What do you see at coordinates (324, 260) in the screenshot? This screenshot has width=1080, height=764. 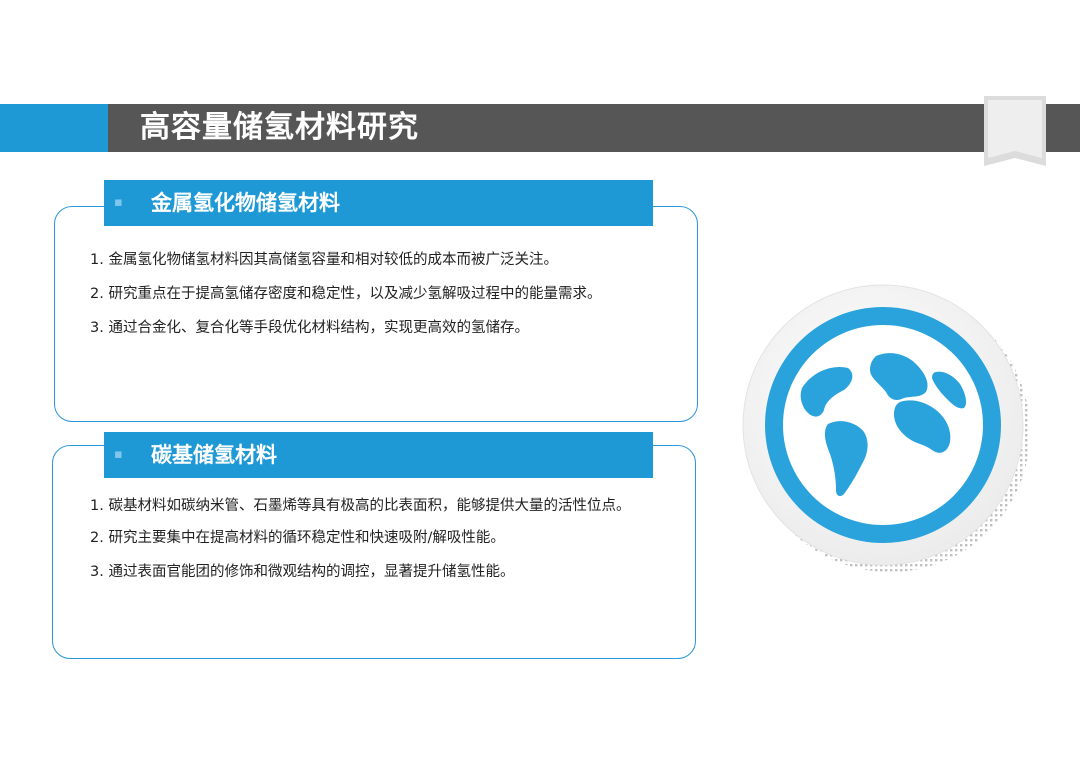 I see `list-item: 1. 金属氢化物储氢材料因其高储氢容量和相对较低的成本而被广泛关注。` at bounding box center [324, 260].